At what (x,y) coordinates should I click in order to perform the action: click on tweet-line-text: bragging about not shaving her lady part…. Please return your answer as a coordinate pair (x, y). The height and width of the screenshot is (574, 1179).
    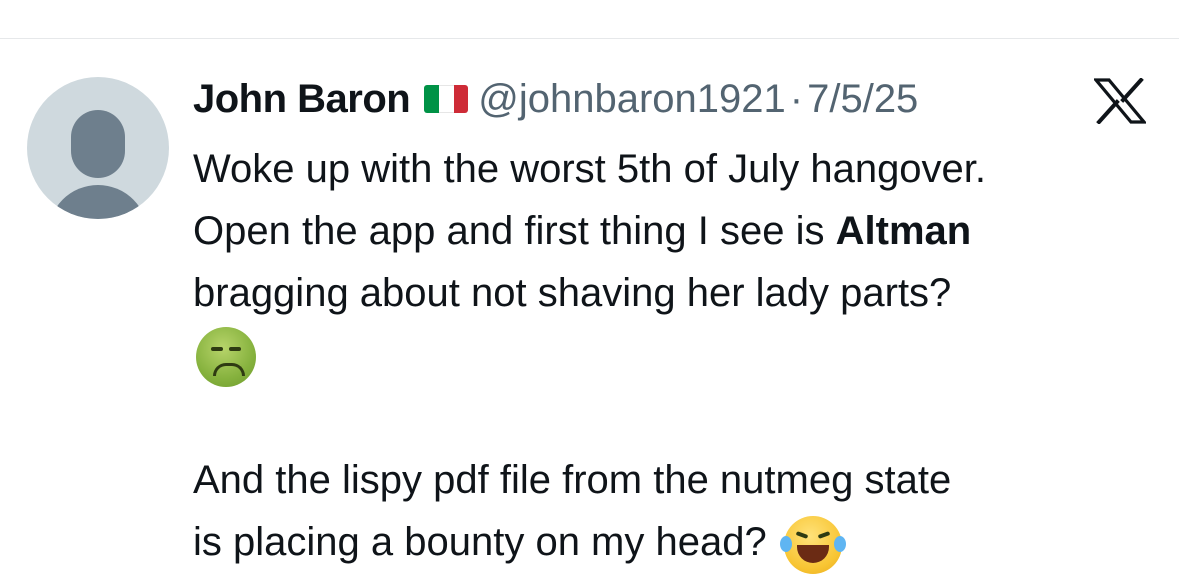
    Looking at the image, I should click on (572, 293).